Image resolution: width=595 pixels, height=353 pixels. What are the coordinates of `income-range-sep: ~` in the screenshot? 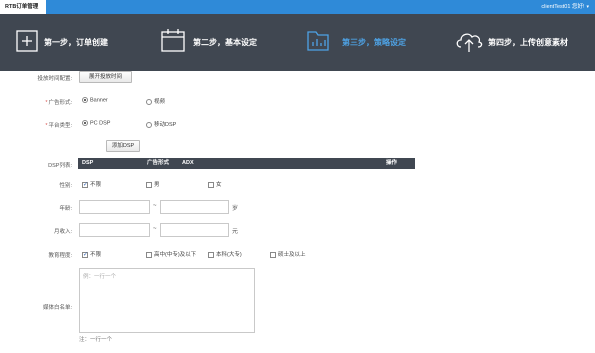 It's located at (155, 229).